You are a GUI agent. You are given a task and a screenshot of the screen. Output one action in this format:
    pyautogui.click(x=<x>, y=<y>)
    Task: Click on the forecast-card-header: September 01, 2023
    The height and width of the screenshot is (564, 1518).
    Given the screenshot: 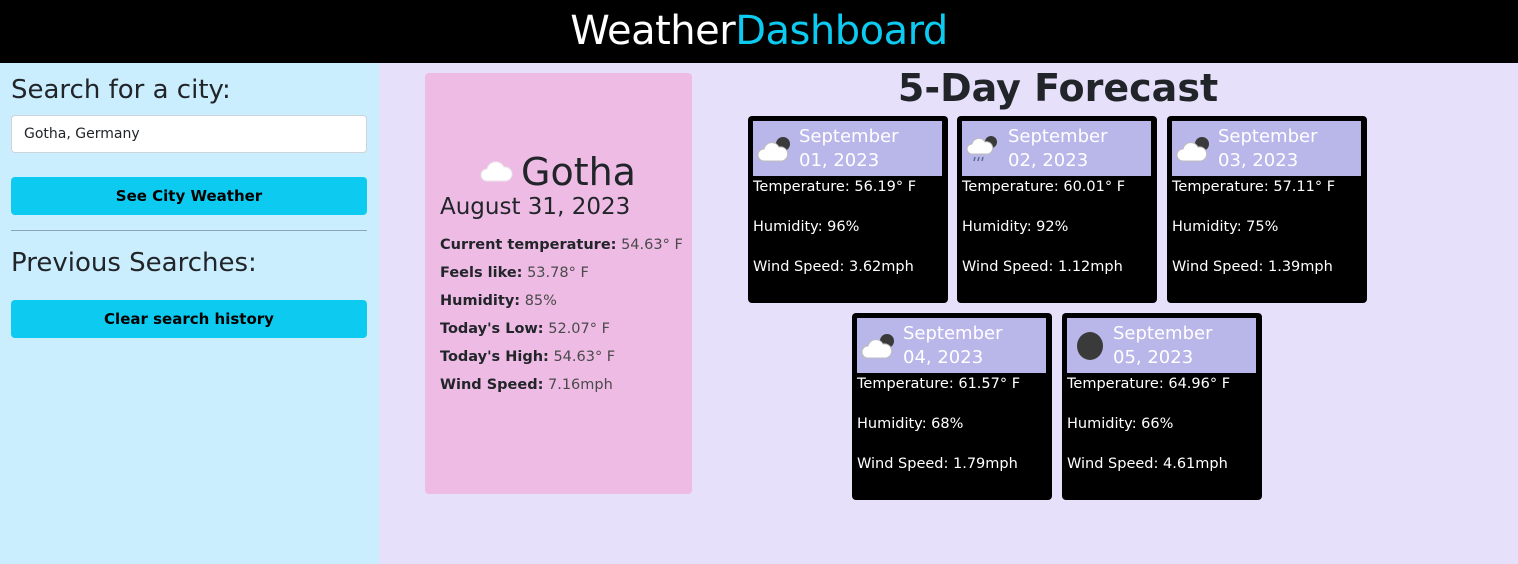 What is the action you would take?
    pyautogui.click(x=847, y=148)
    